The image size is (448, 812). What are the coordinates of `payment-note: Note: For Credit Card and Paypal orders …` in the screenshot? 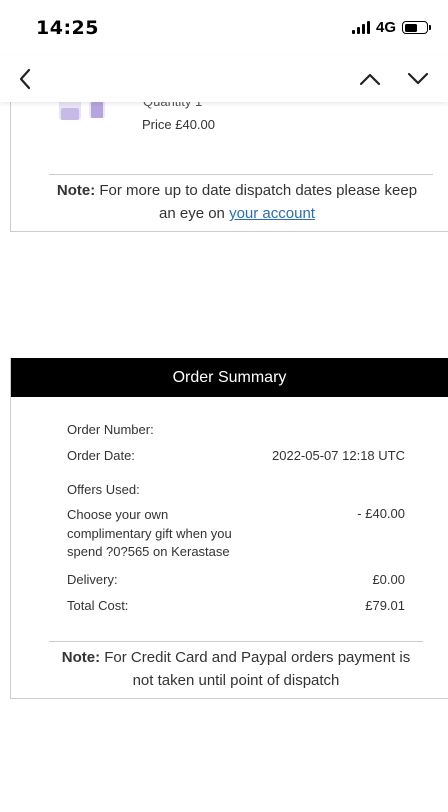 It's located at (236, 669).